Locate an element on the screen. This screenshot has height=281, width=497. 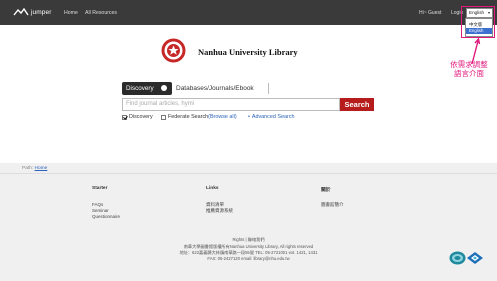
breadcrumb: Path: Home is located at coordinates (34, 168).